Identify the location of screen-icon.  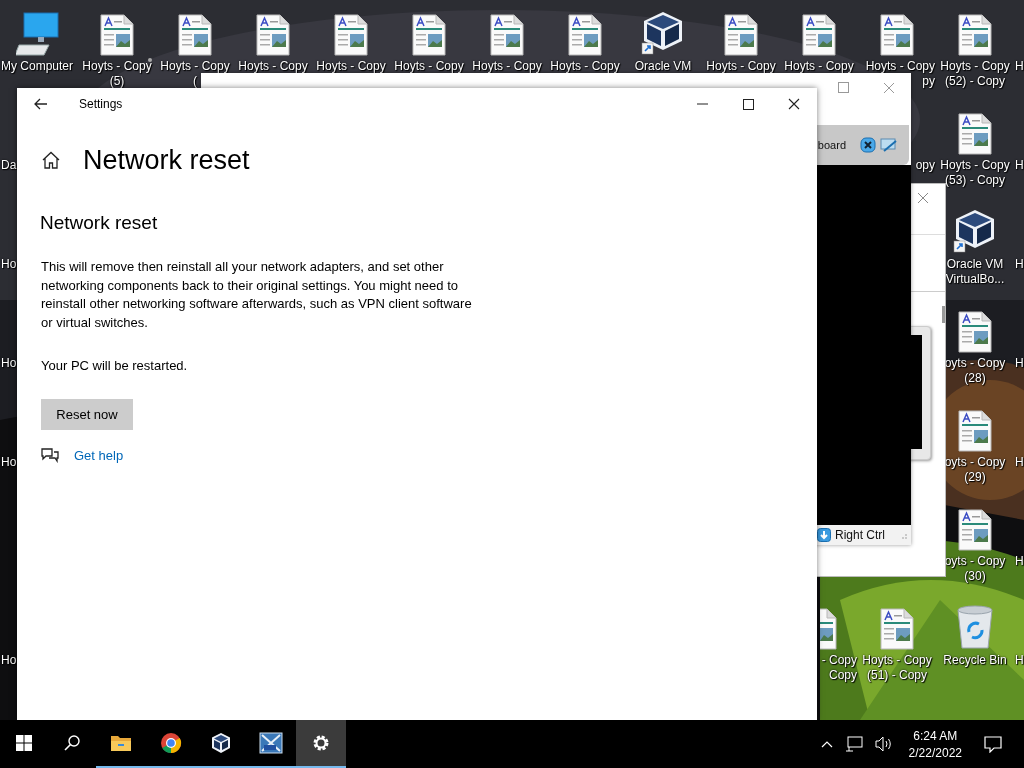
(271, 743).